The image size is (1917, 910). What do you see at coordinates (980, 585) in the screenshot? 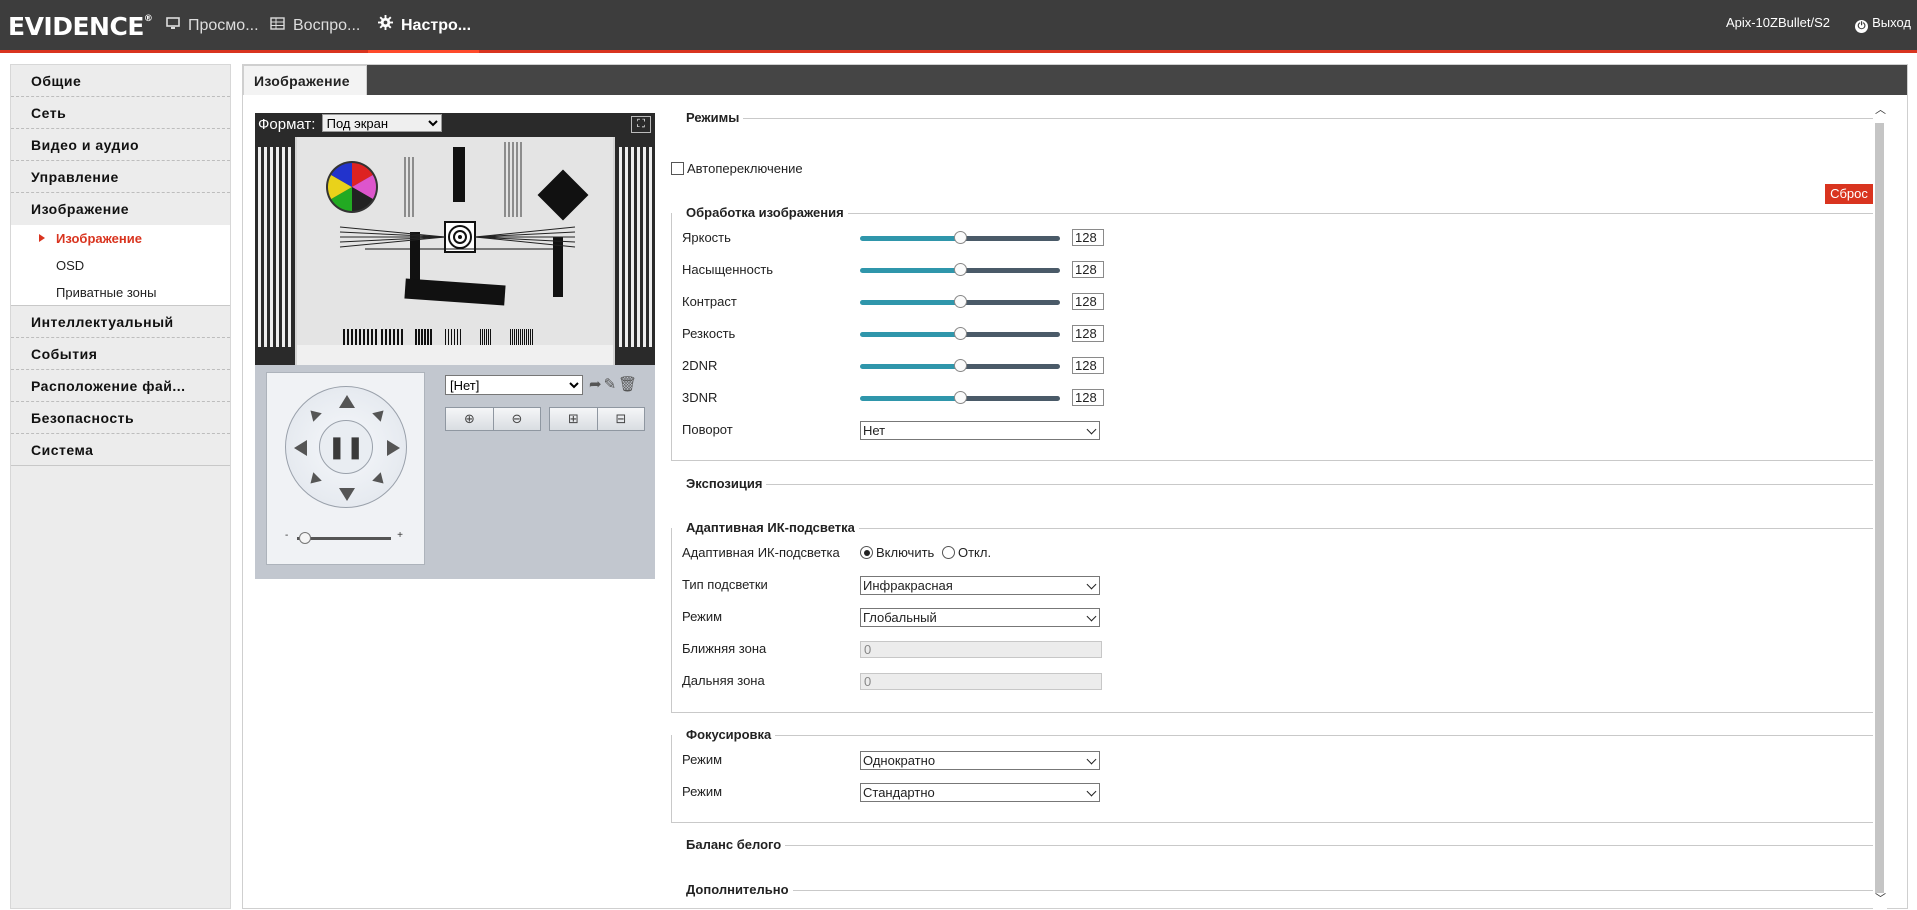
I see `ir-type-select: Инфракрасная` at bounding box center [980, 585].